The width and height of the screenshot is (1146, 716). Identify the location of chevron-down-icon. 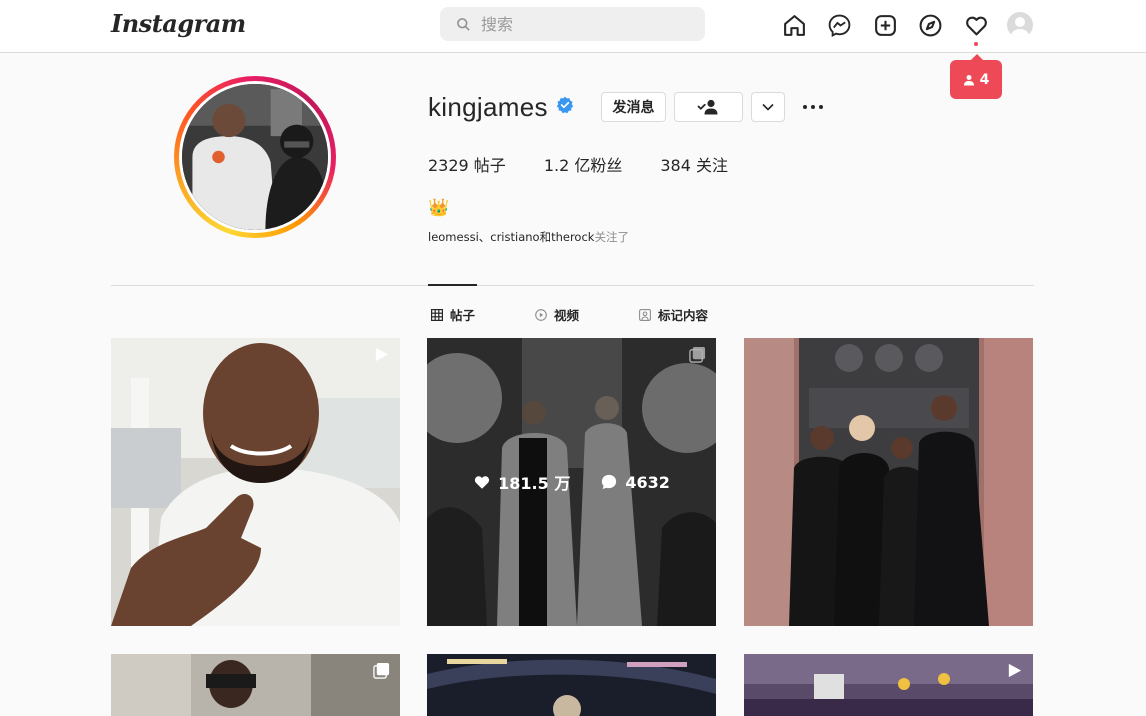
(768, 107).